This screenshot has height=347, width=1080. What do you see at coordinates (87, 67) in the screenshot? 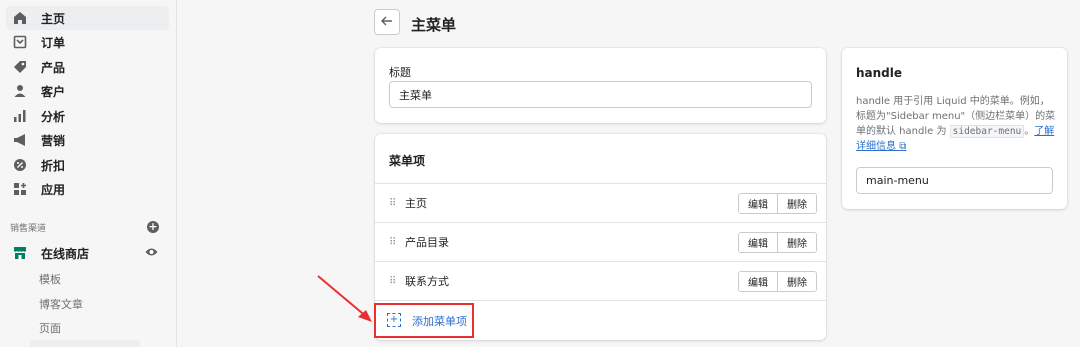
I see `sidebar-item-products: 产品` at bounding box center [87, 67].